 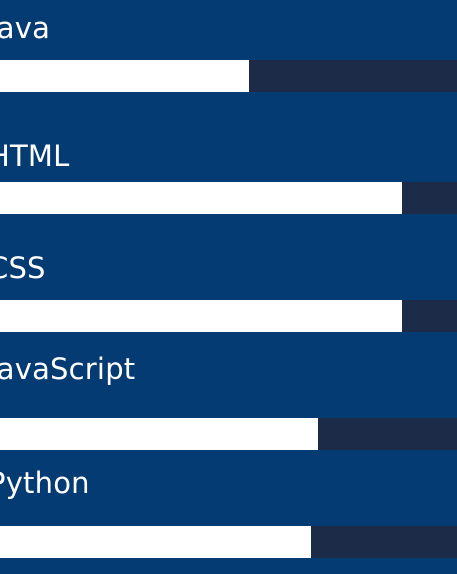 I want to click on skill-fill-java, so click(x=125, y=76).